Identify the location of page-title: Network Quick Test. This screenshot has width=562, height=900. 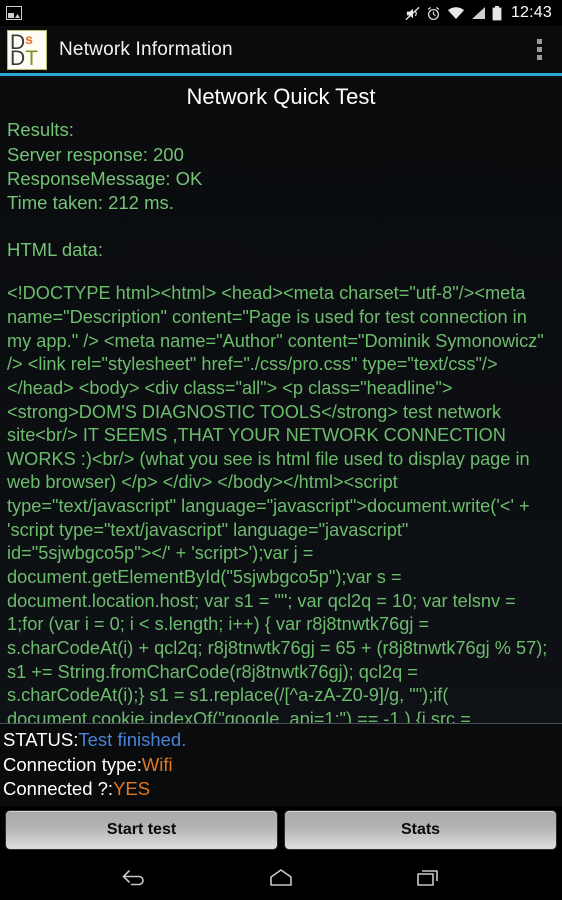
(281, 96).